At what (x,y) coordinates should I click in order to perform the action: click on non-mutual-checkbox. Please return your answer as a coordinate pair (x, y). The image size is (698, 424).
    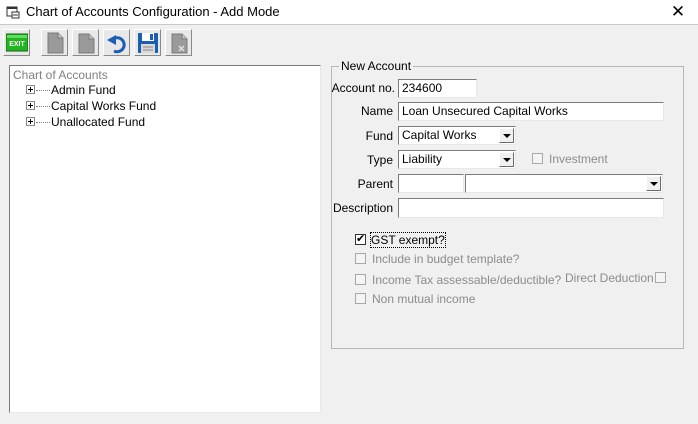
    Looking at the image, I should click on (360, 298).